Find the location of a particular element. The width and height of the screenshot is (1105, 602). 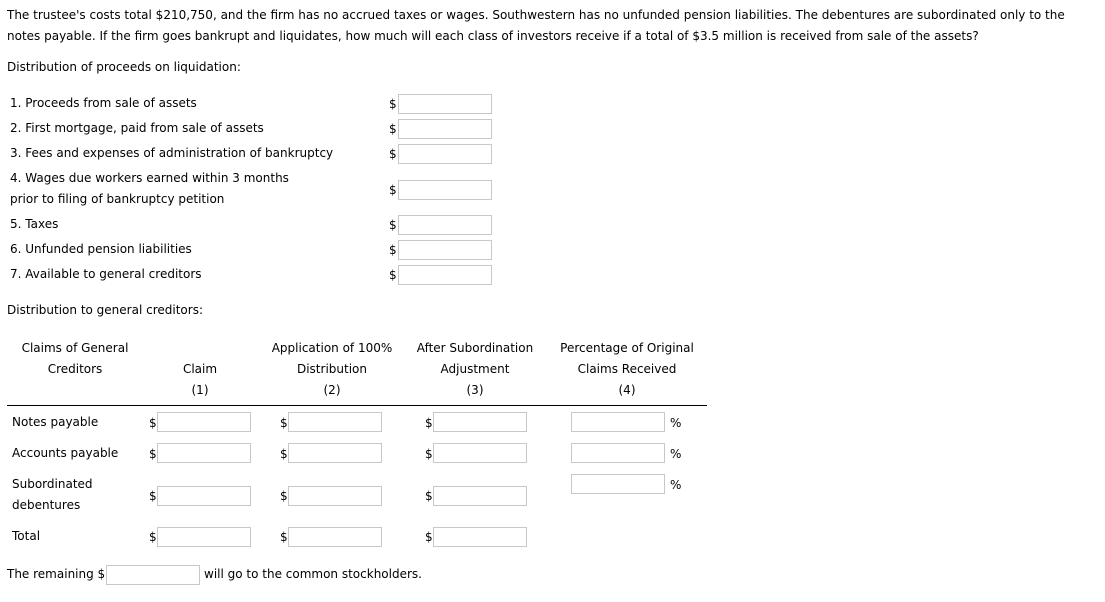

header-line: Percentage of Original is located at coordinates (627, 348).